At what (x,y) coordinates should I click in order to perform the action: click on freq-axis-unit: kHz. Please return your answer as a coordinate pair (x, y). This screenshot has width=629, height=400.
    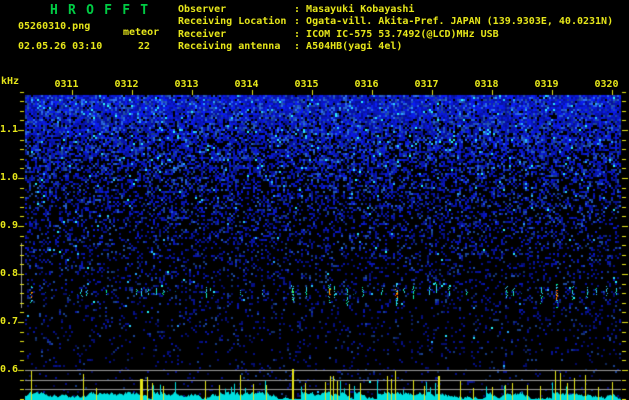
    Looking at the image, I should click on (10, 81).